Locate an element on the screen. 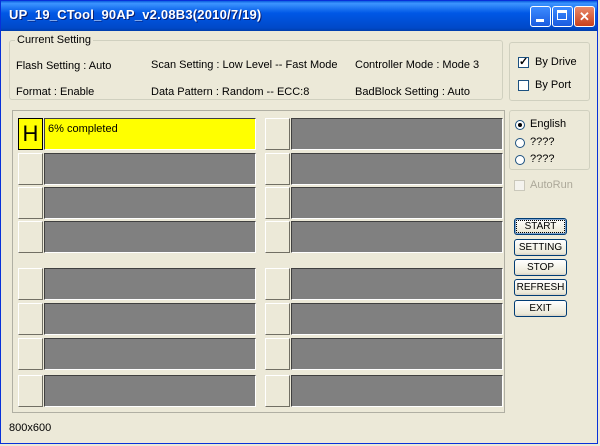 The width and height of the screenshot is (600, 446). autorun-checkbox is located at coordinates (519, 185).